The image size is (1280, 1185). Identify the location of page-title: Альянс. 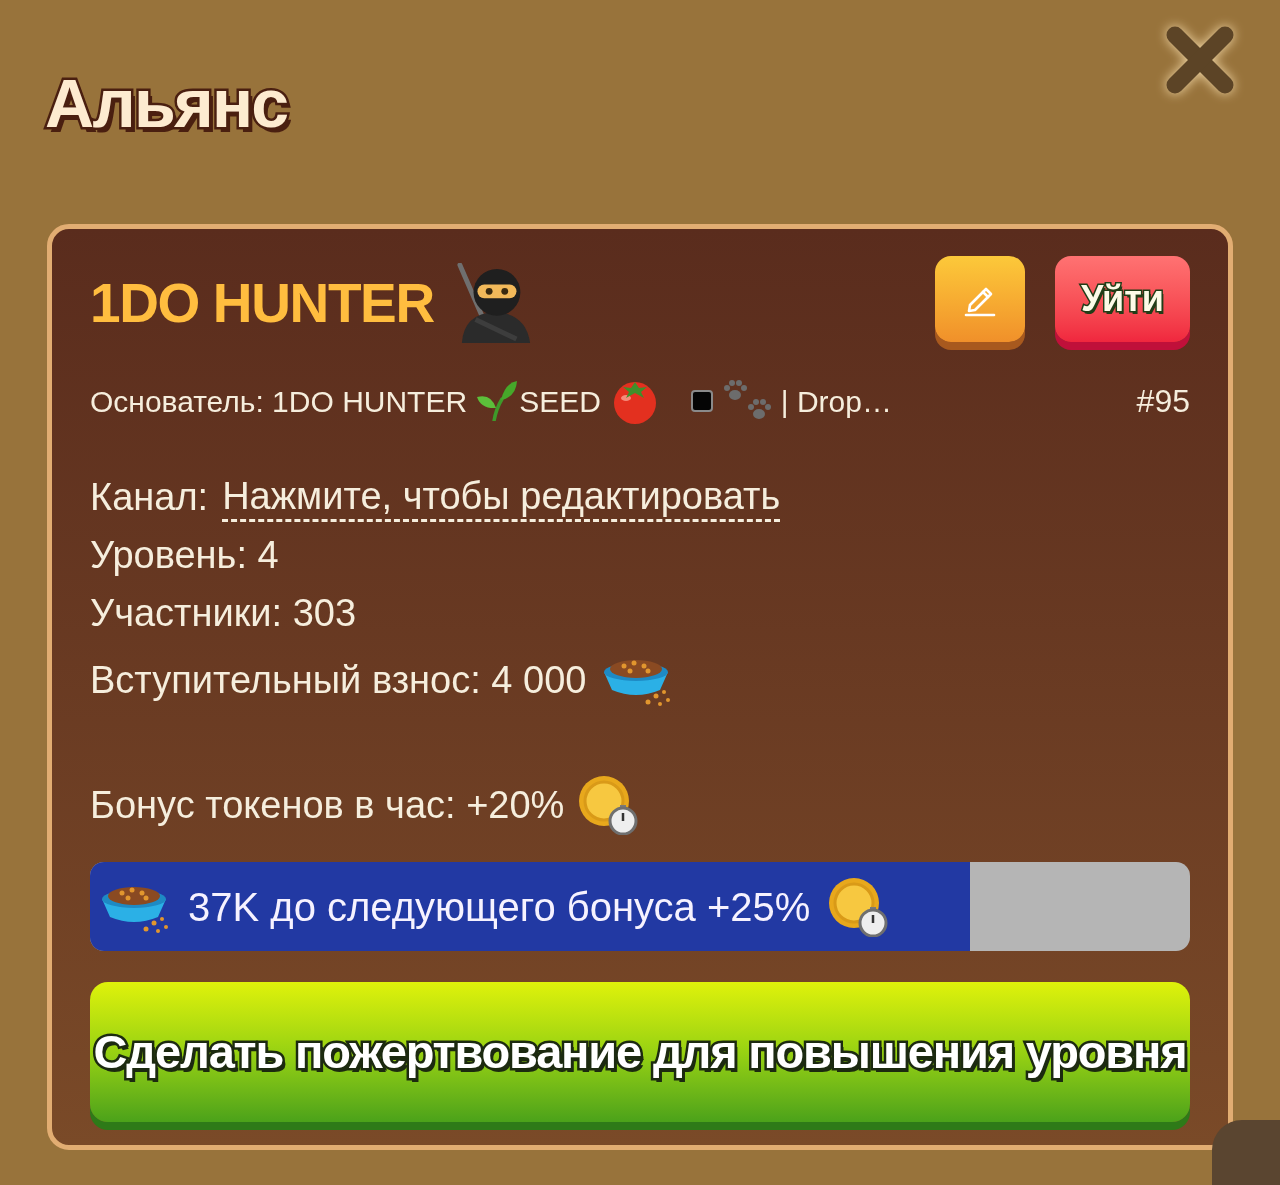
(166, 103).